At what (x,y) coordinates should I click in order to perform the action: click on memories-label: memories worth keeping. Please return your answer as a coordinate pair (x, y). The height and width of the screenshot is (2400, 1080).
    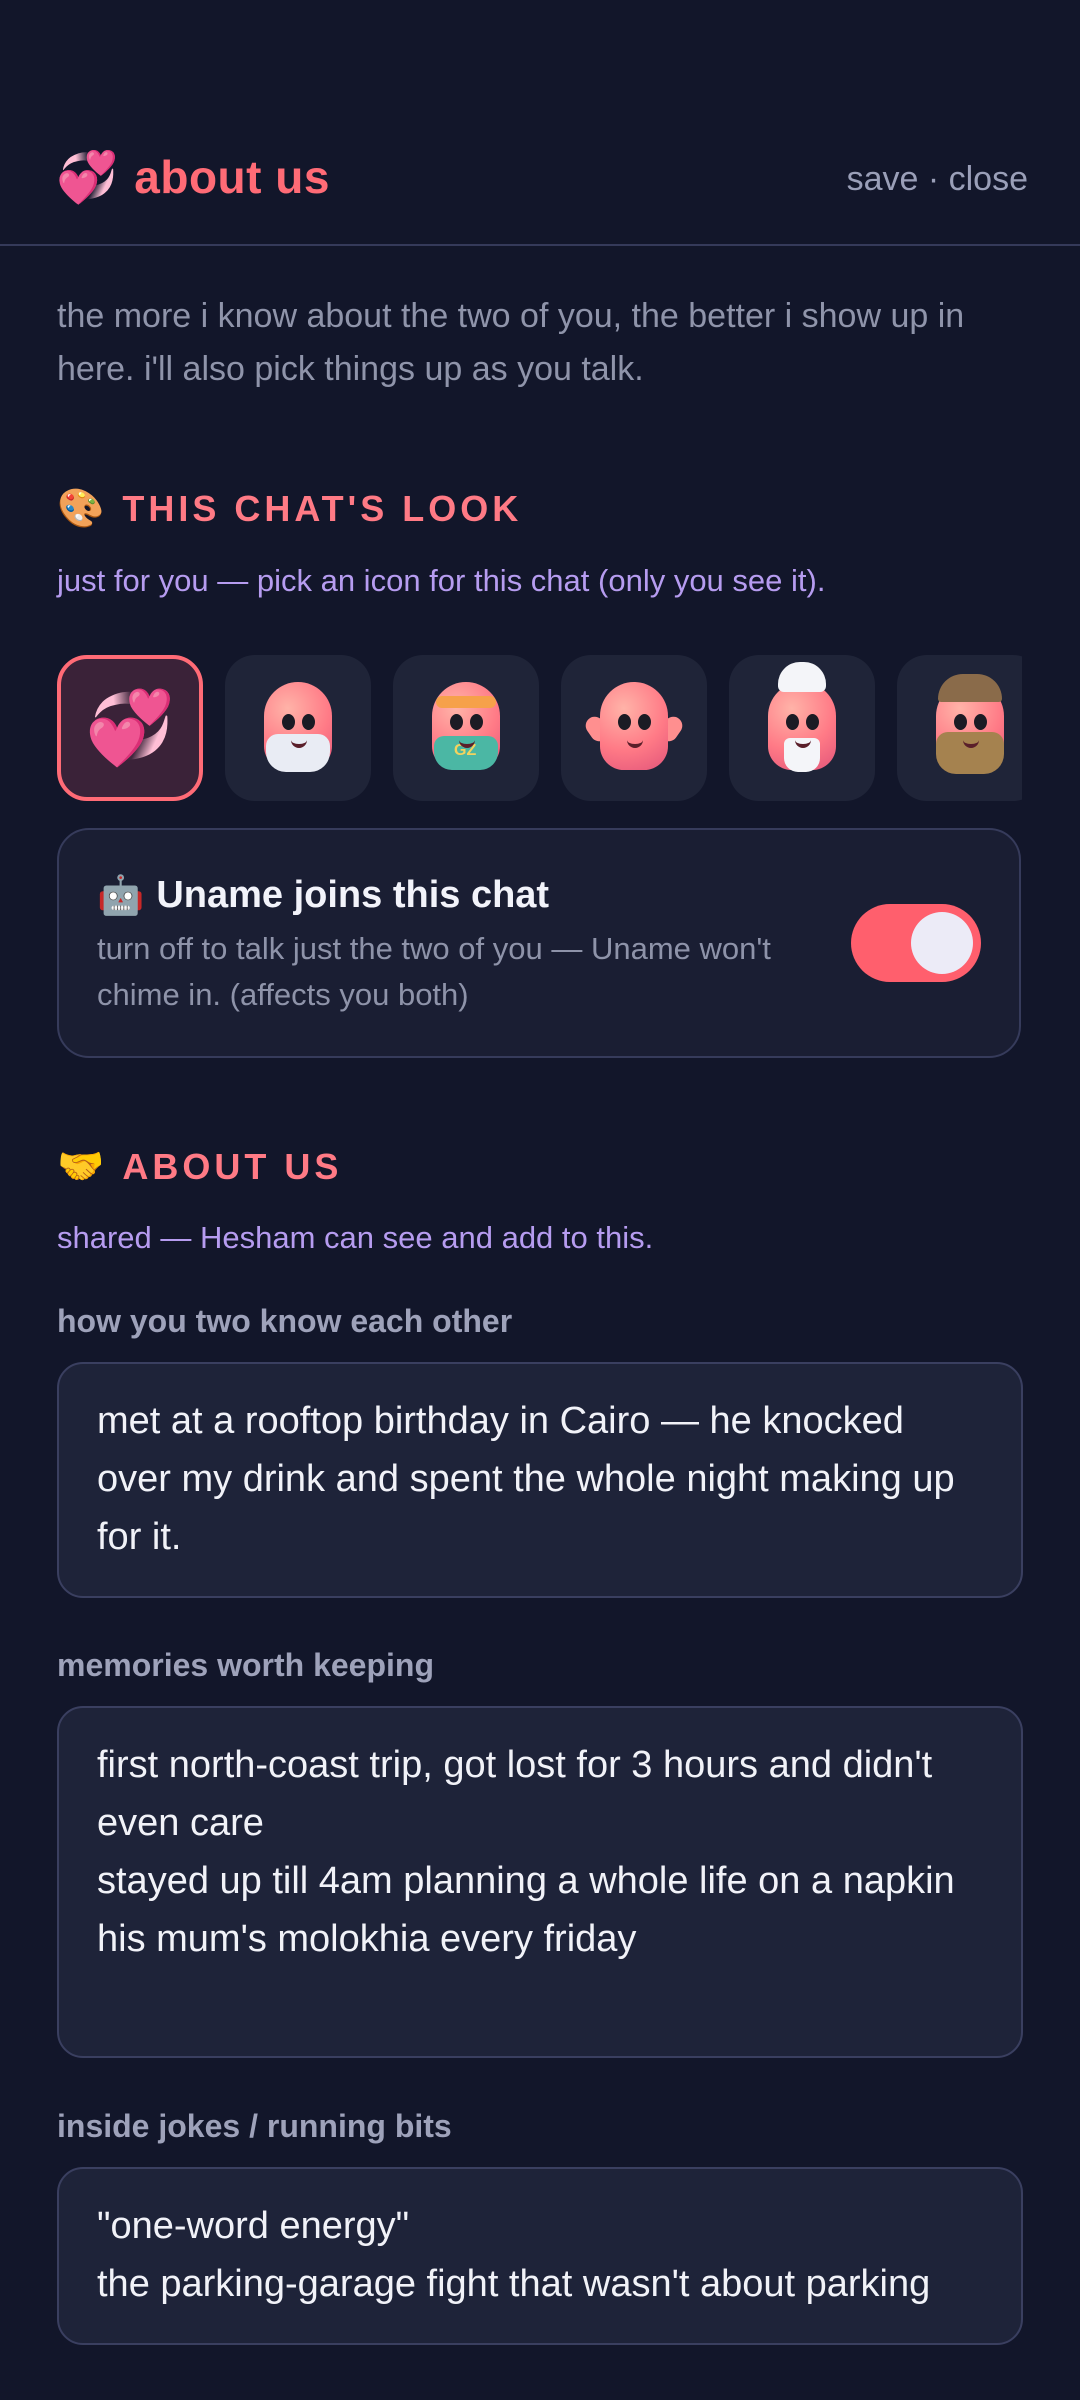
    Looking at the image, I should click on (245, 1665).